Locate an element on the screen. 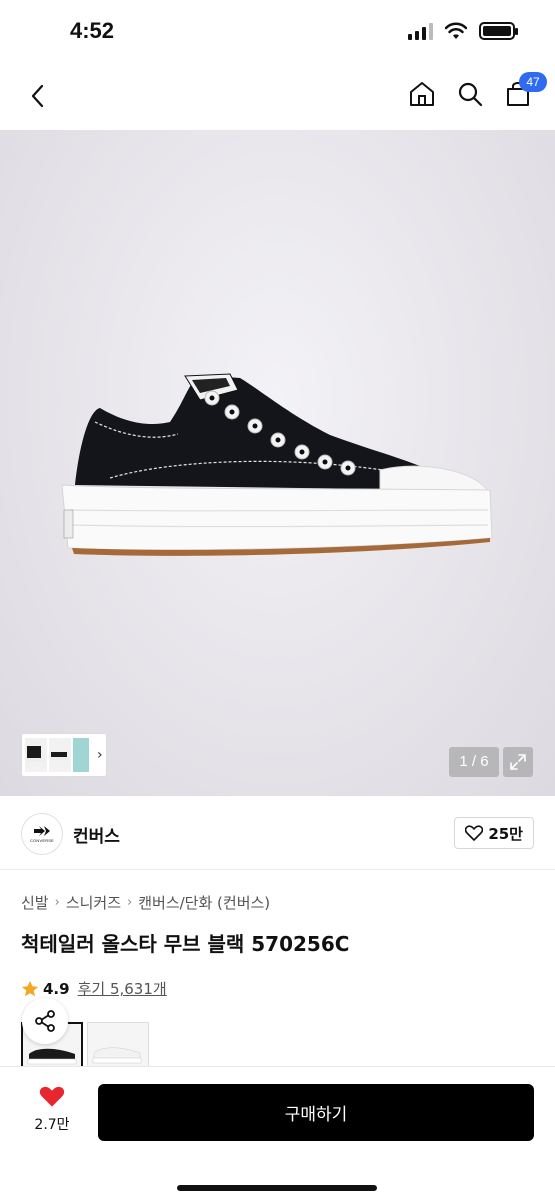 The height and width of the screenshot is (1200, 555). brand-row: CONVERSE 컨버스 25만 is located at coordinates (277, 833).